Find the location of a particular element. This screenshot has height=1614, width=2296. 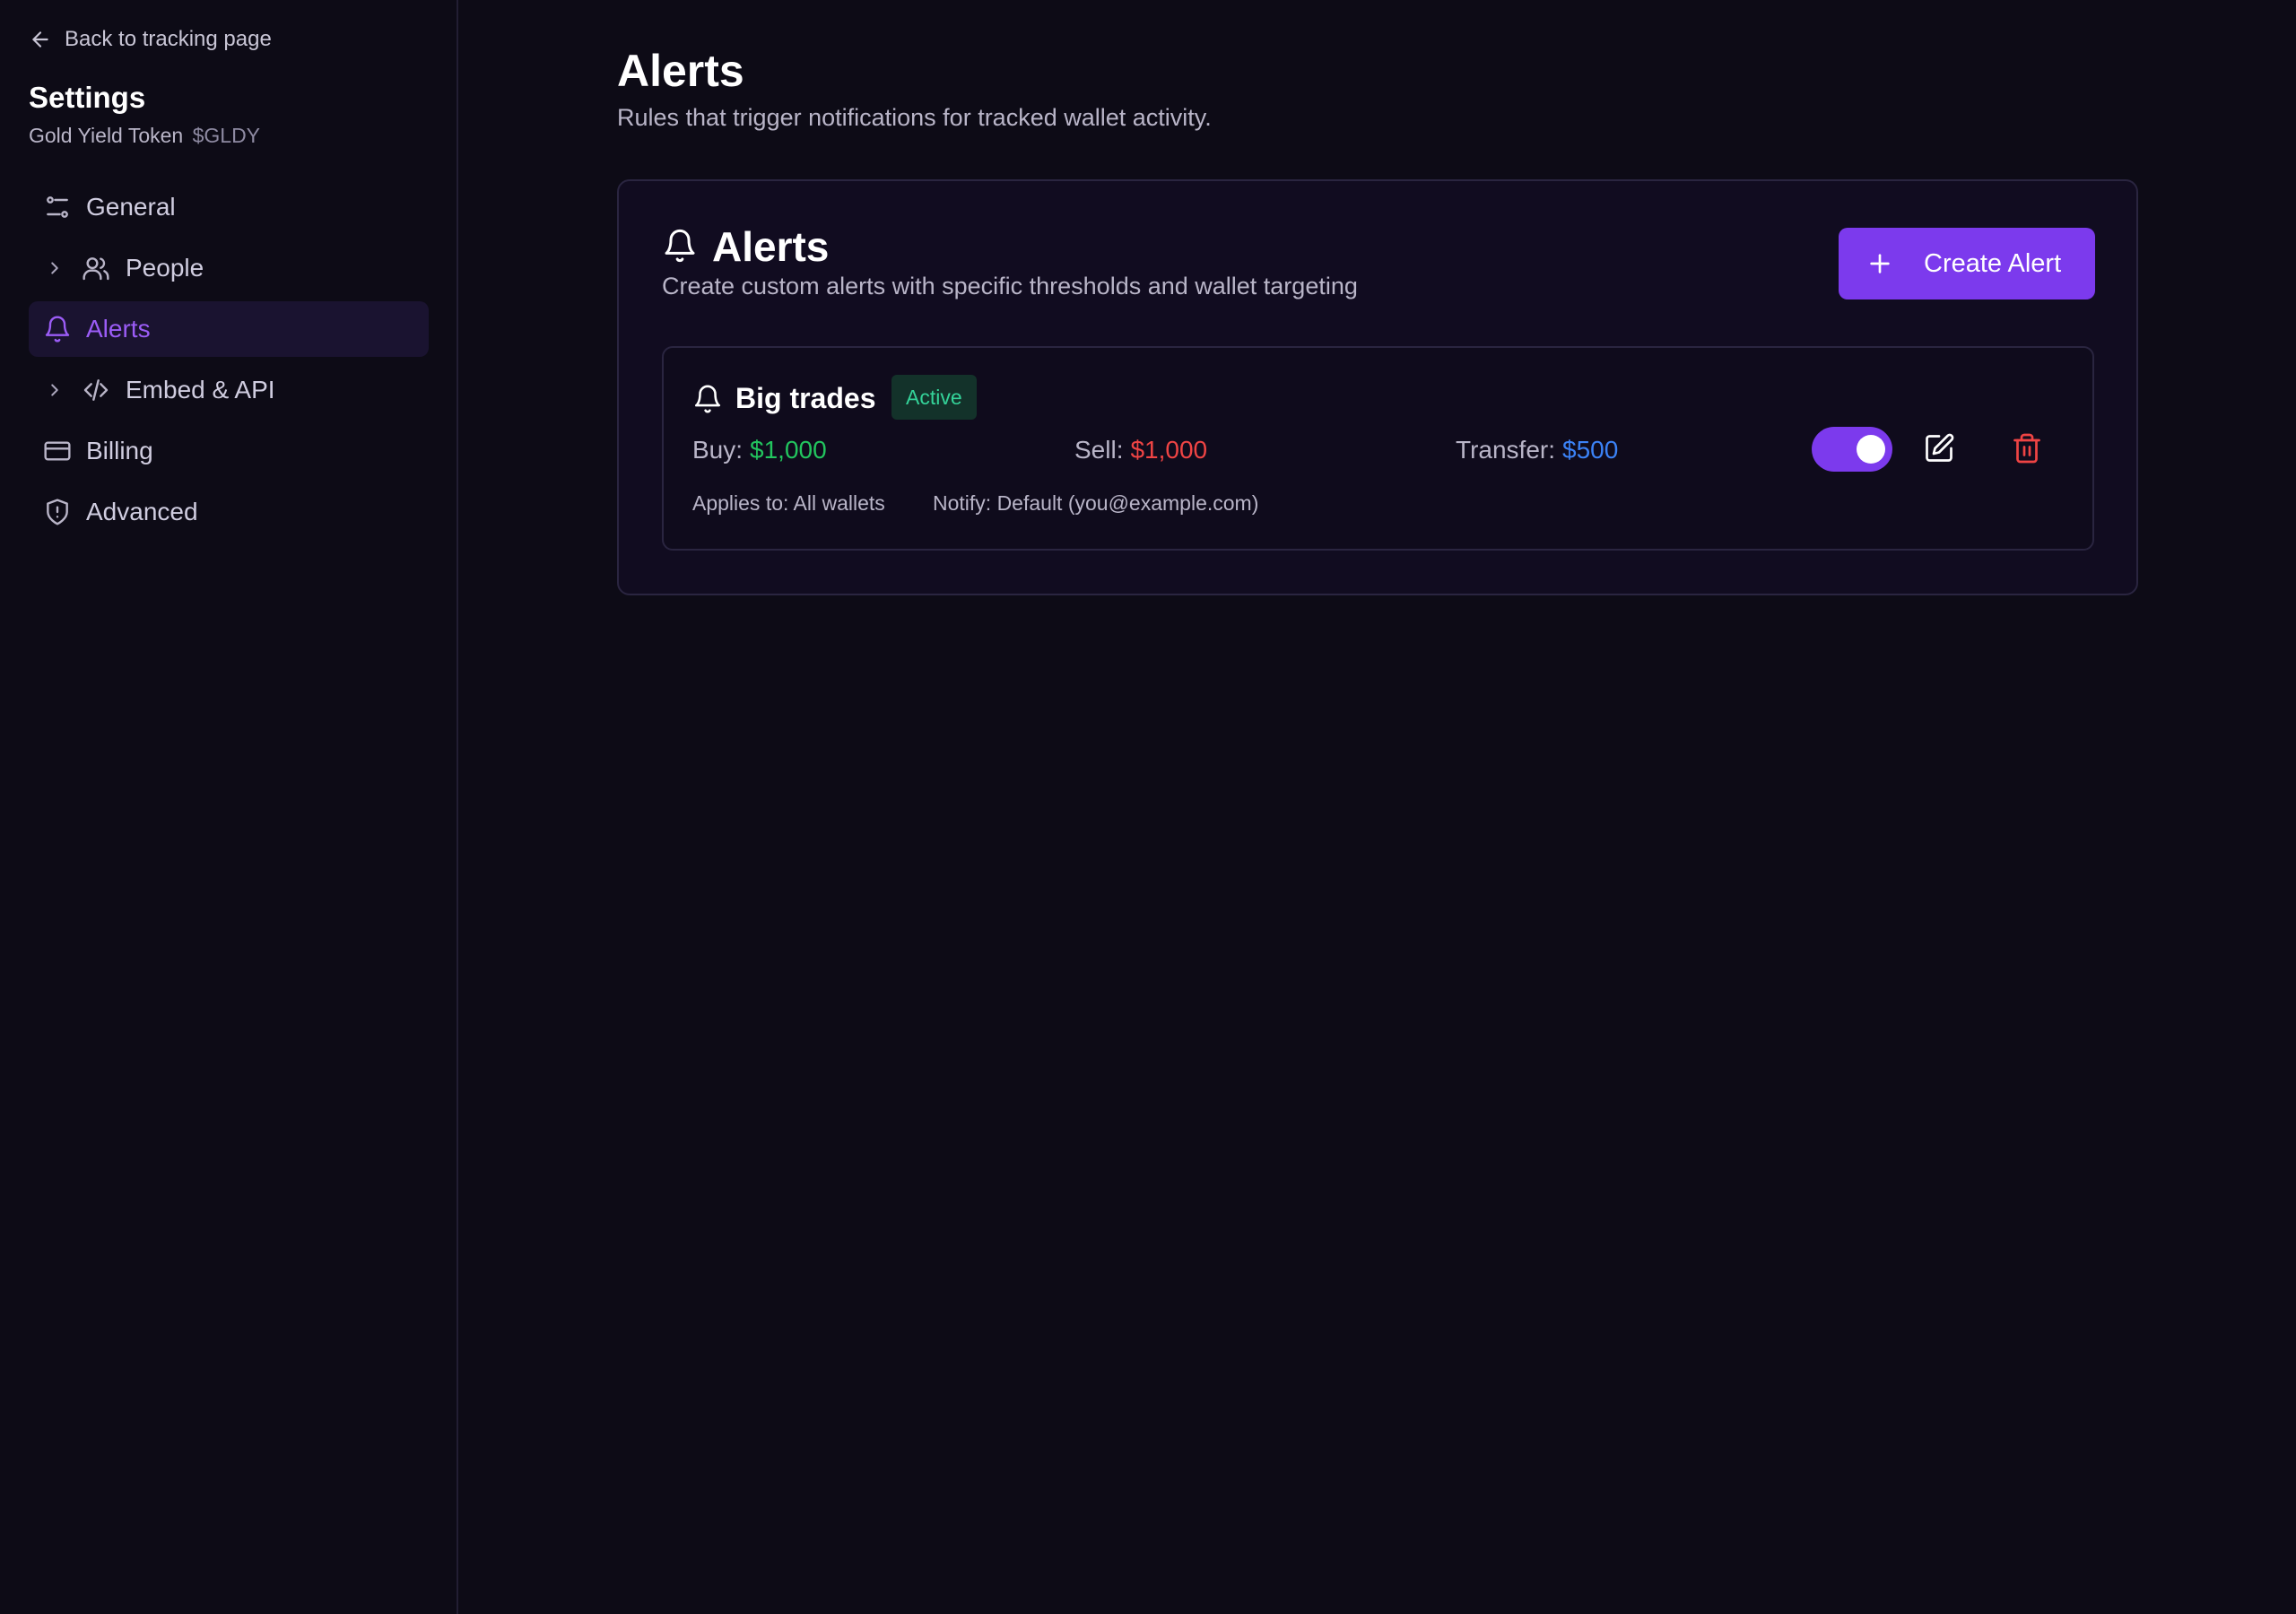

sidebar-item-advanced: Advanced is located at coordinates (229, 512).